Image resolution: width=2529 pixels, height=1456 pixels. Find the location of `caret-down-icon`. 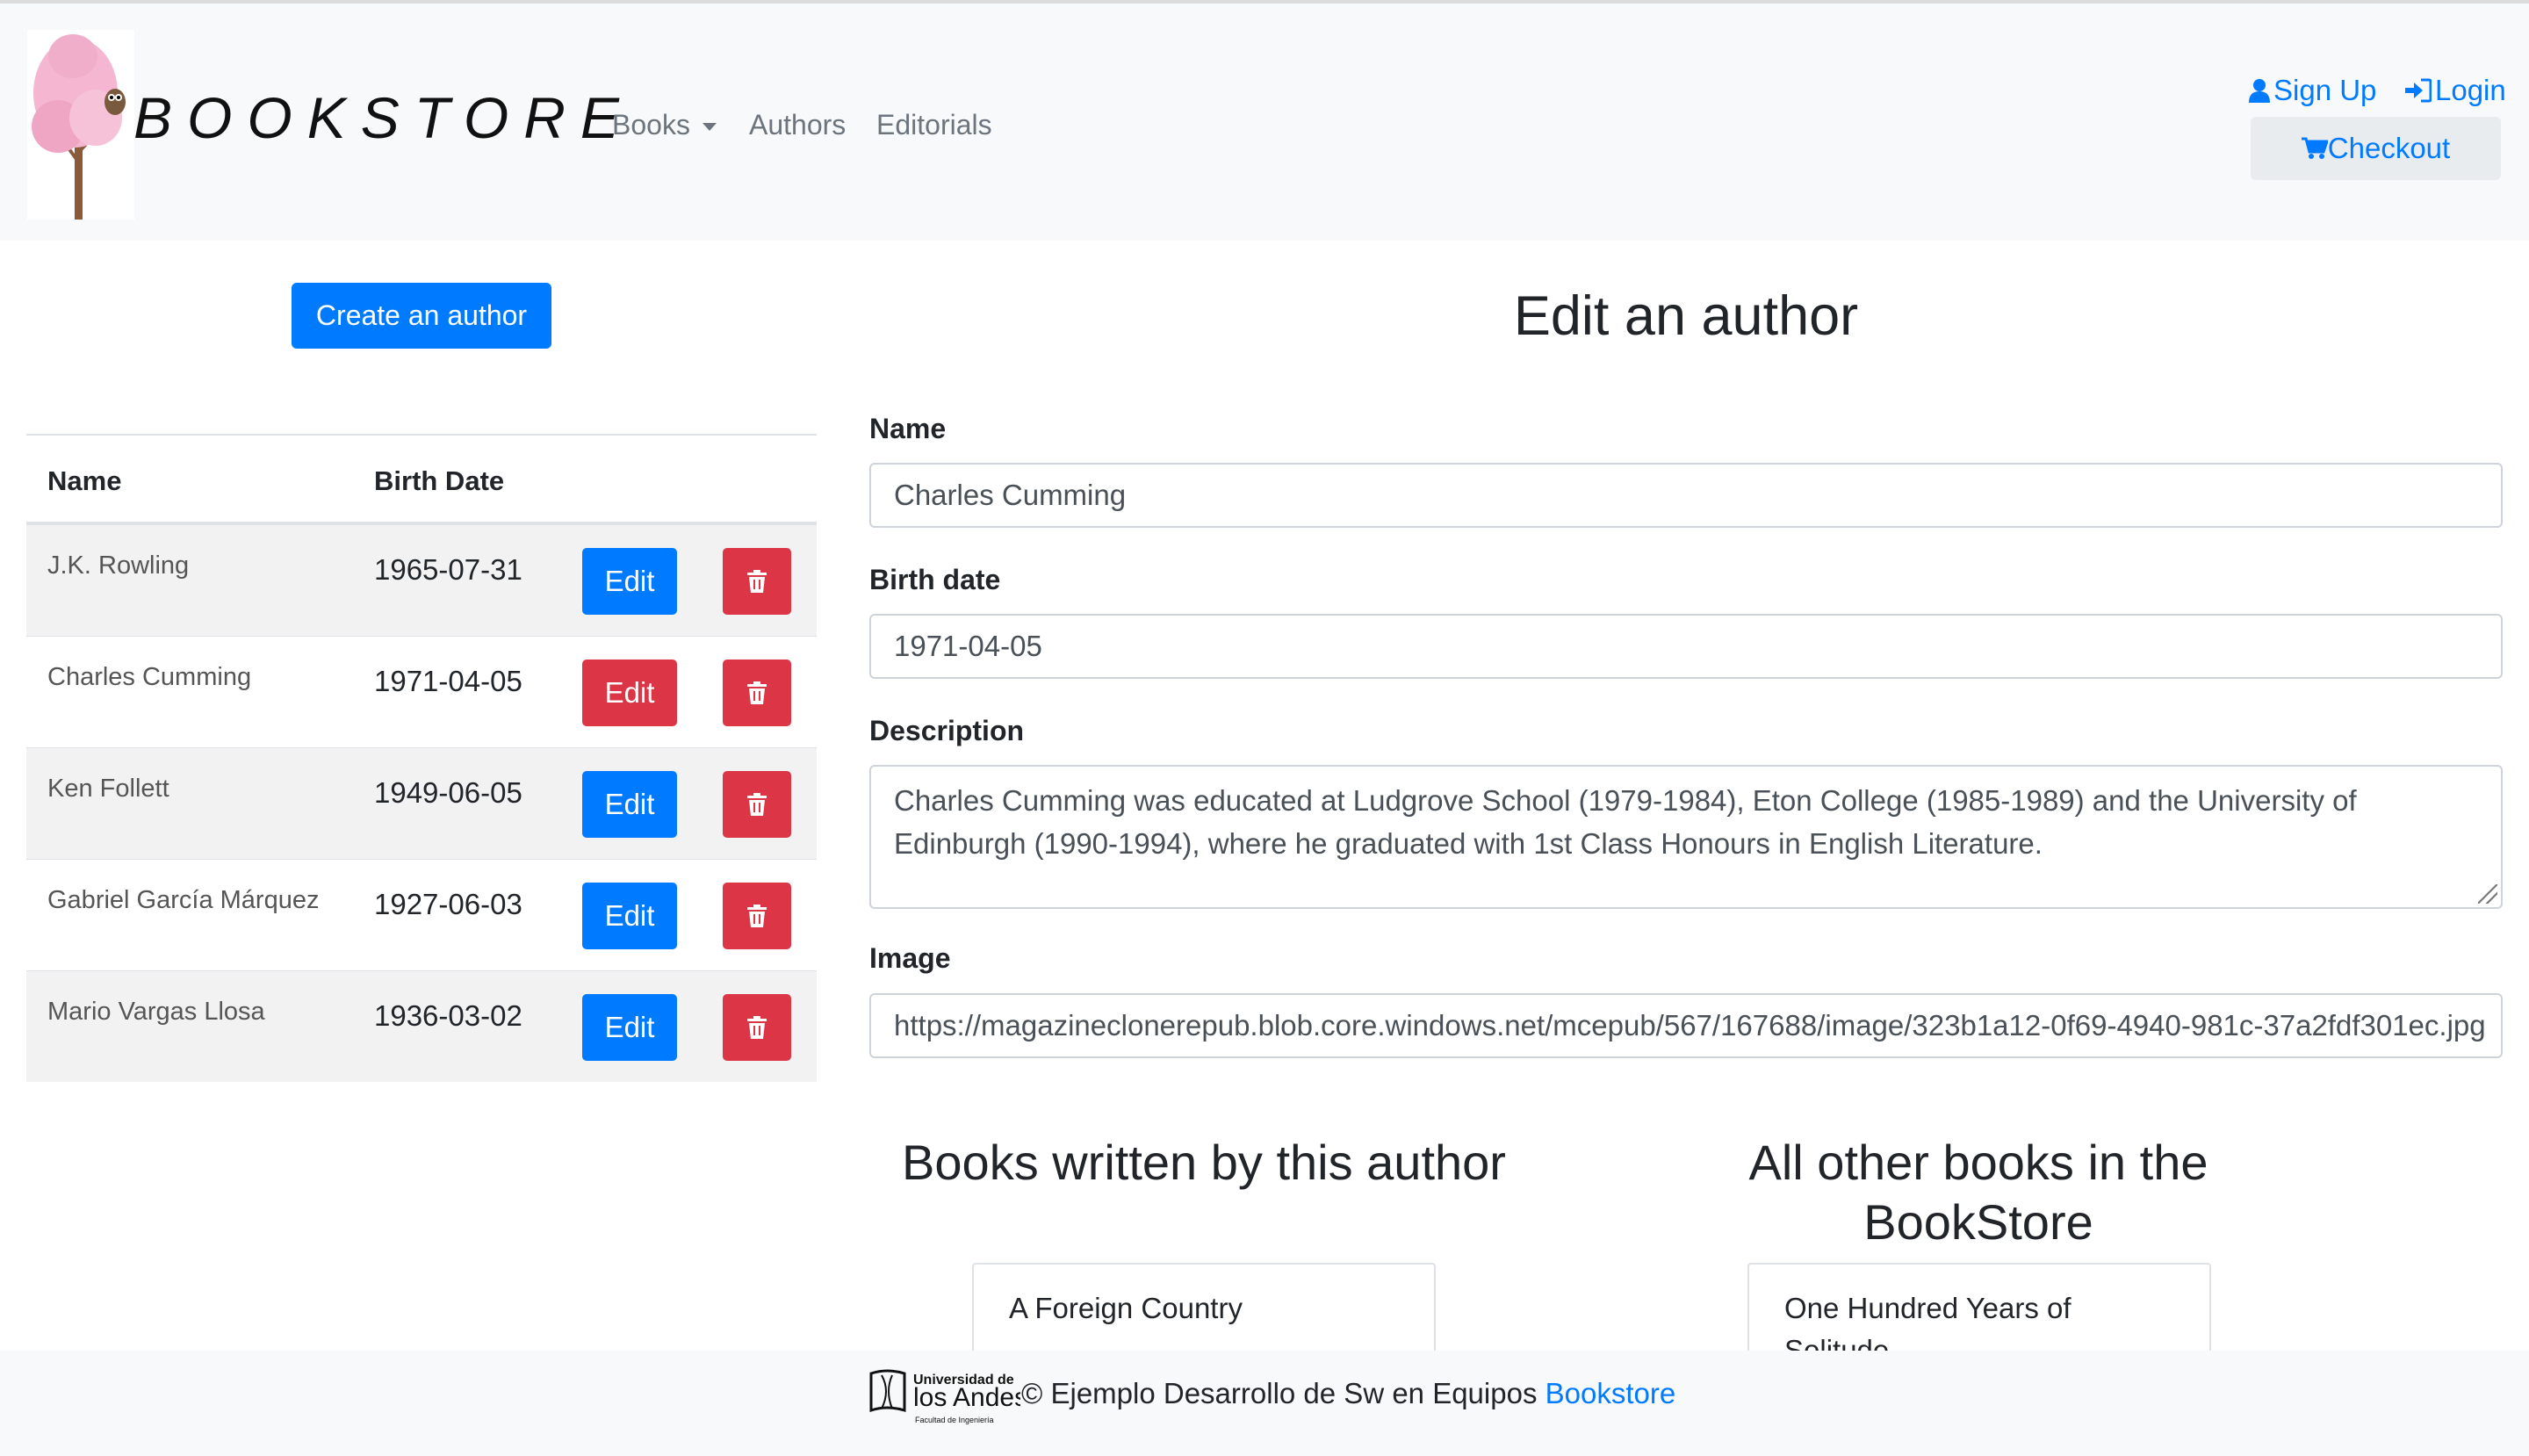

caret-down-icon is located at coordinates (710, 127).